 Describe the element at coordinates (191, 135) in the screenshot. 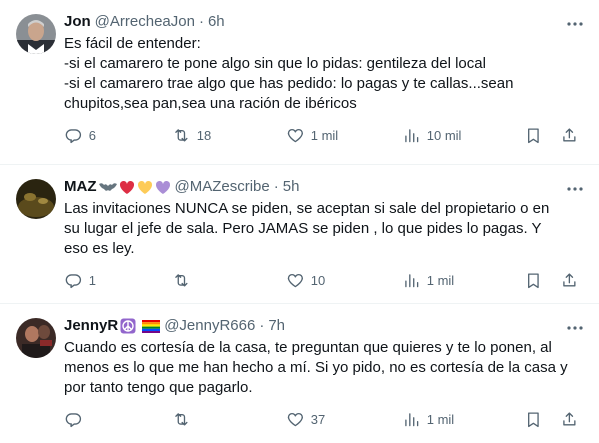

I see `retweet-button: 18` at that location.